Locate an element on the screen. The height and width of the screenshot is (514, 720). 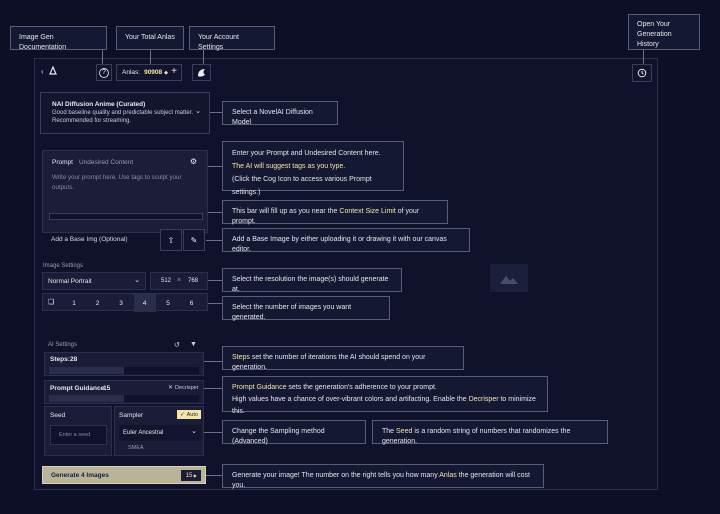
guidance-control: Prompt Guidance: 15 ✕ Decrisper is located at coordinates (124, 392).